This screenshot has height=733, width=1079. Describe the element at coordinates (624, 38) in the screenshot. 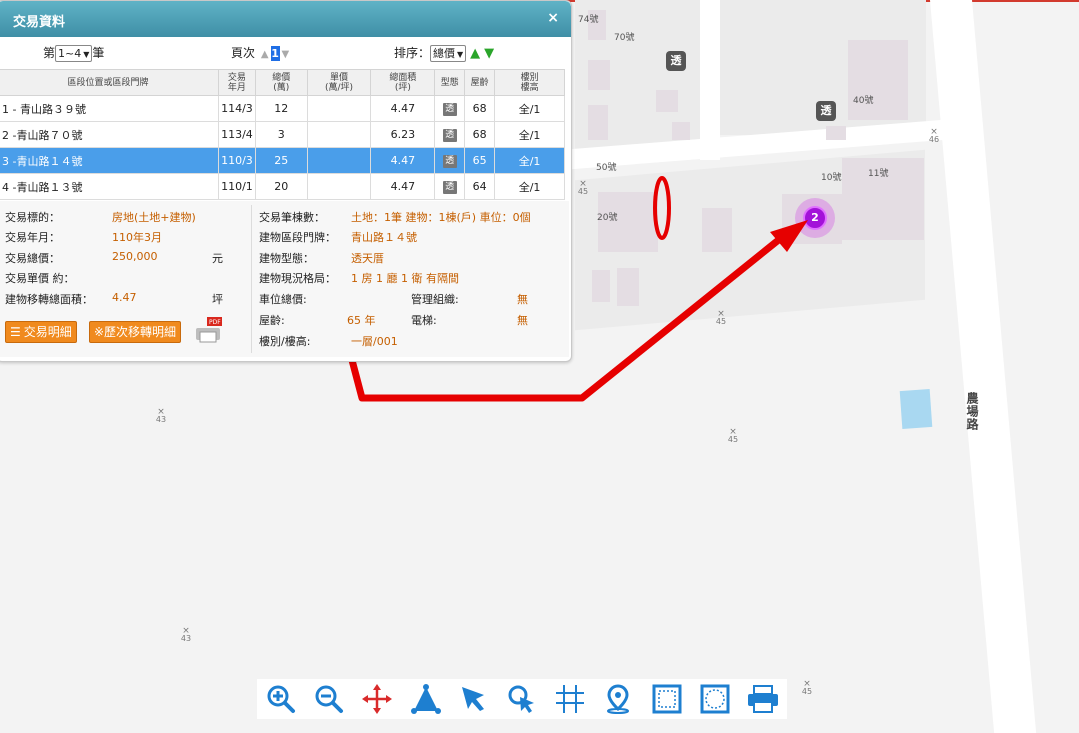

I see `address-label: 70號` at that location.